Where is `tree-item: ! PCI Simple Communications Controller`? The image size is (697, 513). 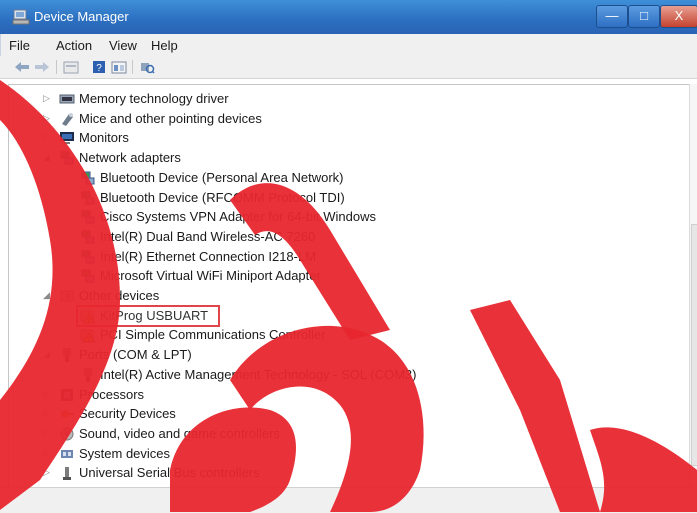 tree-item: ! PCI Simple Communications Controller is located at coordinates (344, 335).